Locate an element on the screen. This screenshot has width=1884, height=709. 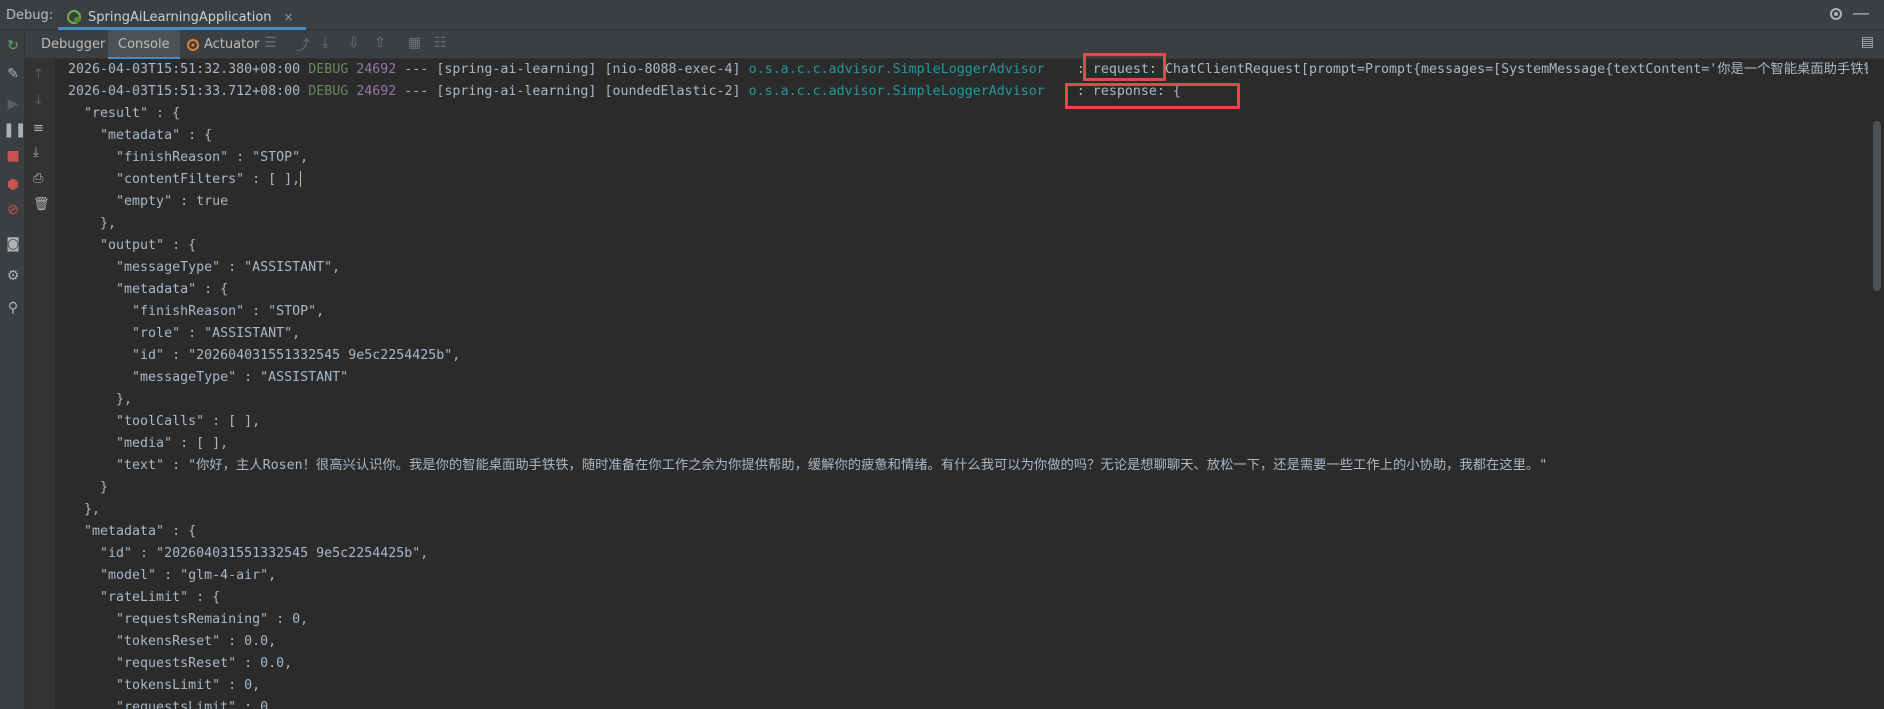
spring-boot-icon is located at coordinates (74, 17).